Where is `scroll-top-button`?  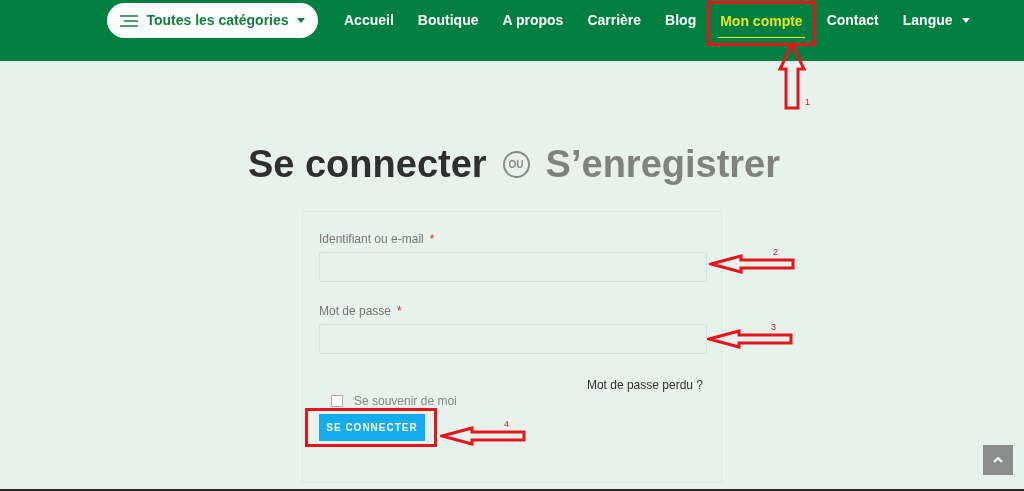
scroll-top-button is located at coordinates (998, 460).